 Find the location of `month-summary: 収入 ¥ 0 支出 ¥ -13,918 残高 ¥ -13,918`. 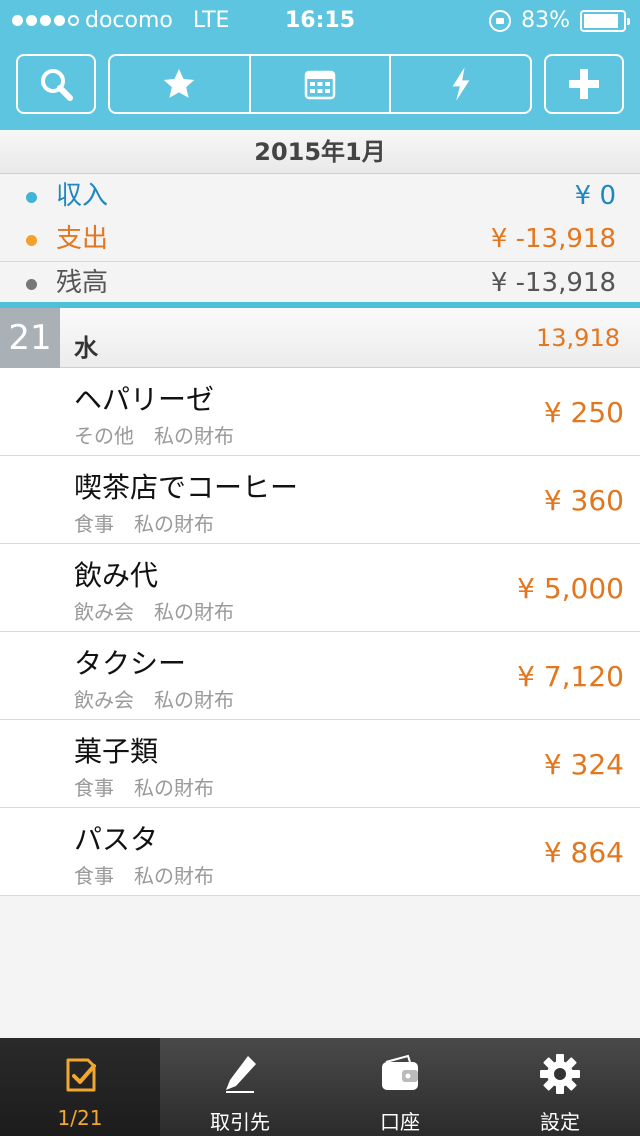

month-summary: 収入 ¥ 0 支出 ¥ -13,918 残高 ¥ -13,918 is located at coordinates (320, 240).